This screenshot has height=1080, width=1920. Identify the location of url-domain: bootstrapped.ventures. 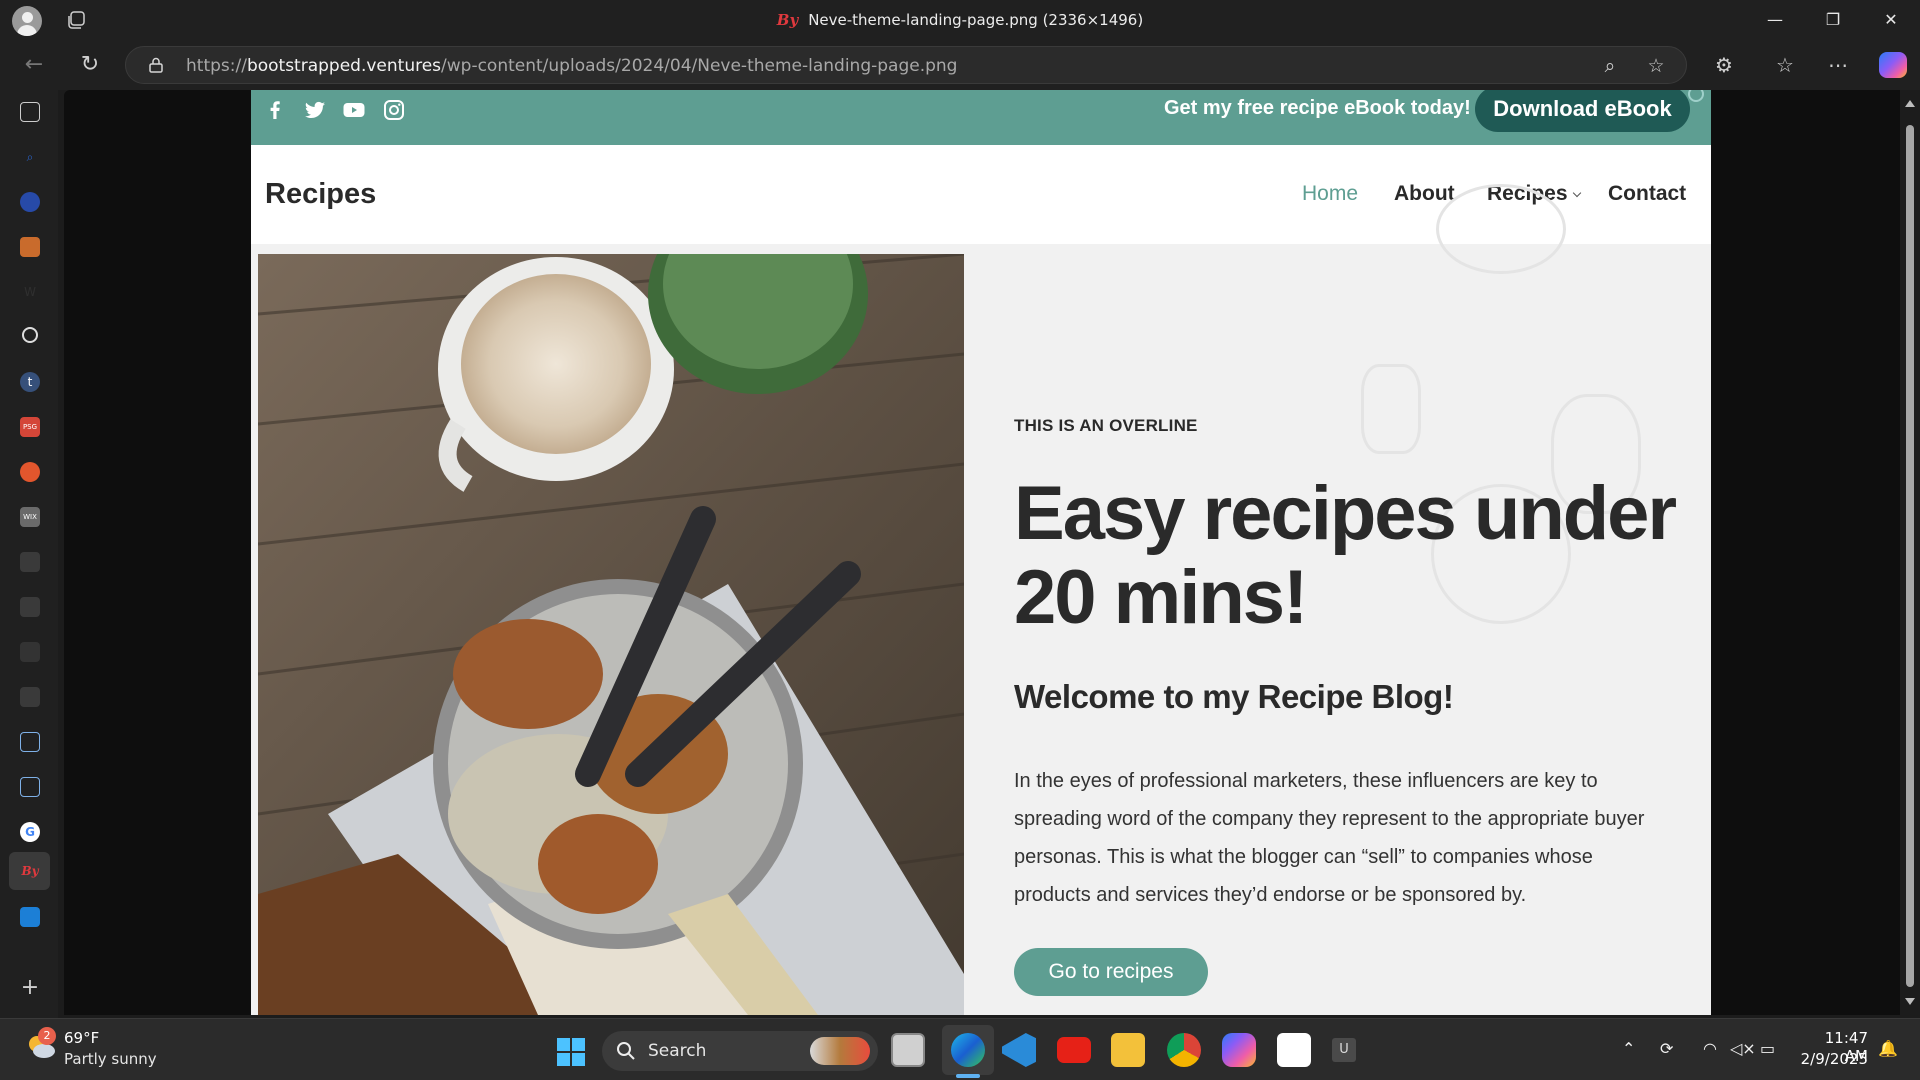
(344, 66).